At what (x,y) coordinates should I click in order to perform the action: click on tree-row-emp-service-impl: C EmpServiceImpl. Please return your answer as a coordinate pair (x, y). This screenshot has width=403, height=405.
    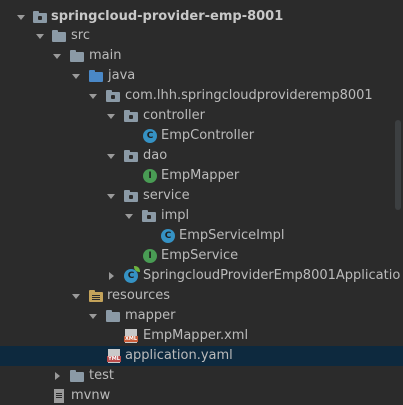
    Looking at the image, I should click on (201, 236).